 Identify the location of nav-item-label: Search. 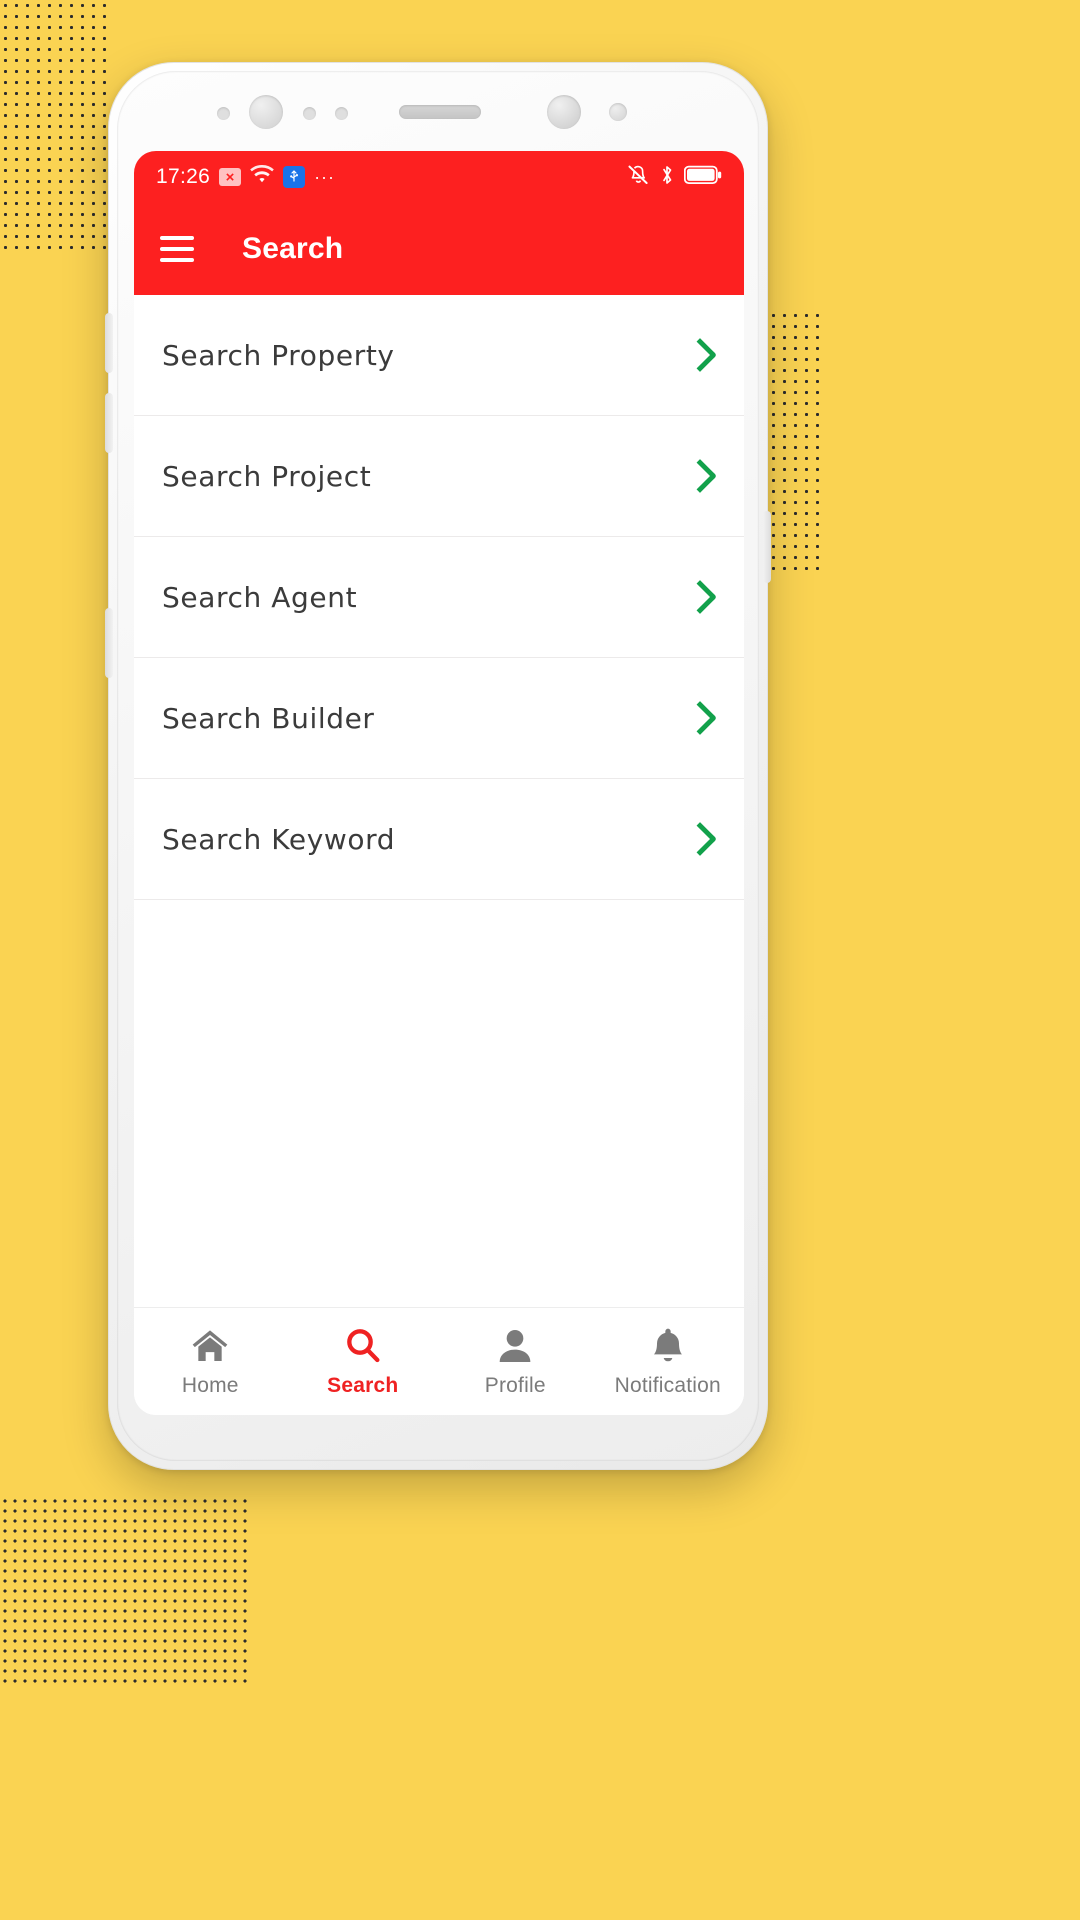
(363, 1385).